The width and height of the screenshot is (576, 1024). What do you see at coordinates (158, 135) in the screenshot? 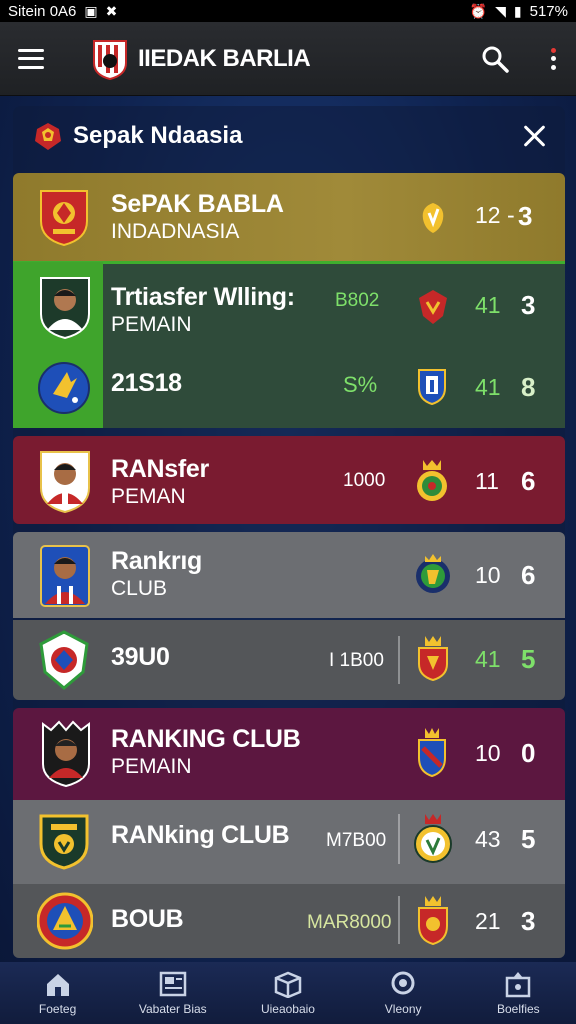
I see `panel-title: Sepak Ndaasia` at bounding box center [158, 135].